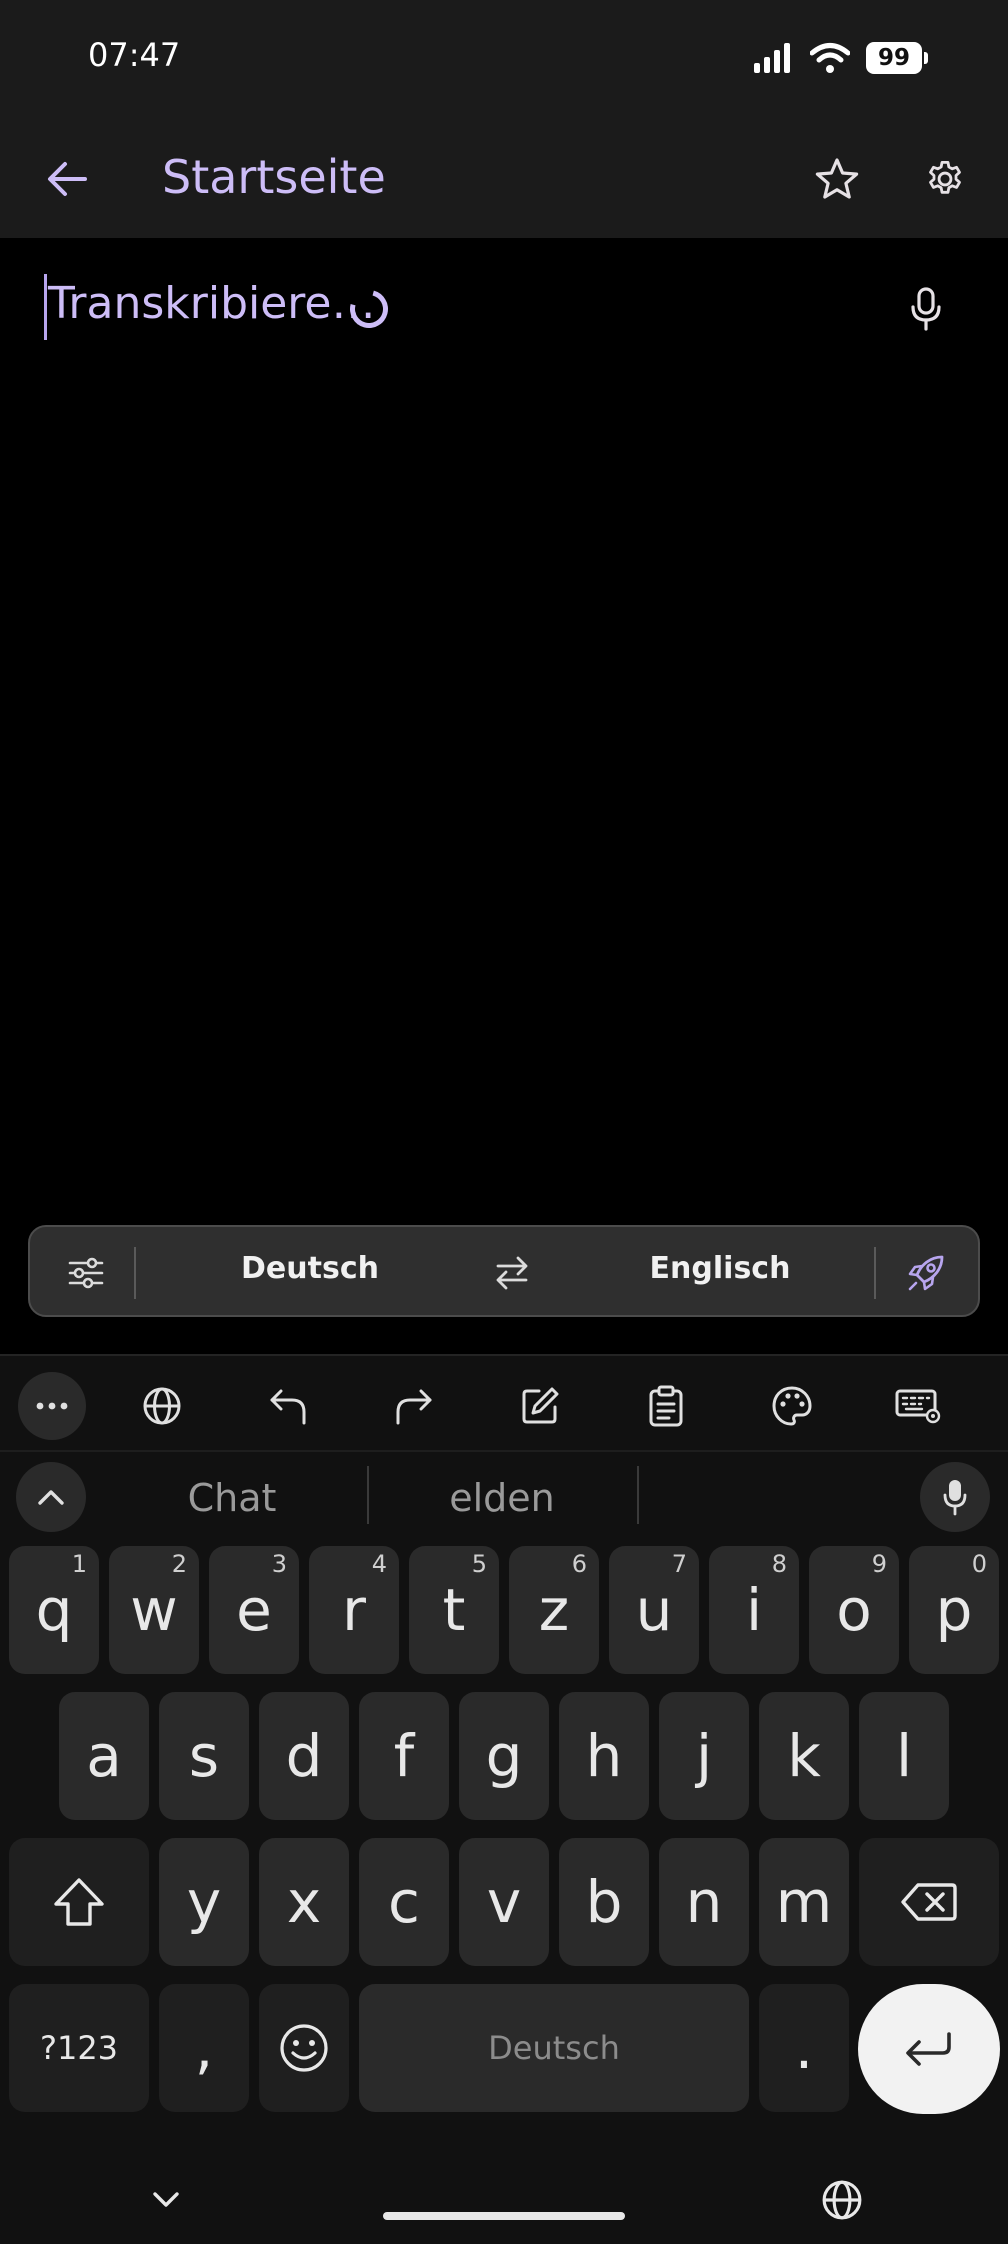 This screenshot has height=2244, width=1008. I want to click on voice-input-button, so click(955, 1497).